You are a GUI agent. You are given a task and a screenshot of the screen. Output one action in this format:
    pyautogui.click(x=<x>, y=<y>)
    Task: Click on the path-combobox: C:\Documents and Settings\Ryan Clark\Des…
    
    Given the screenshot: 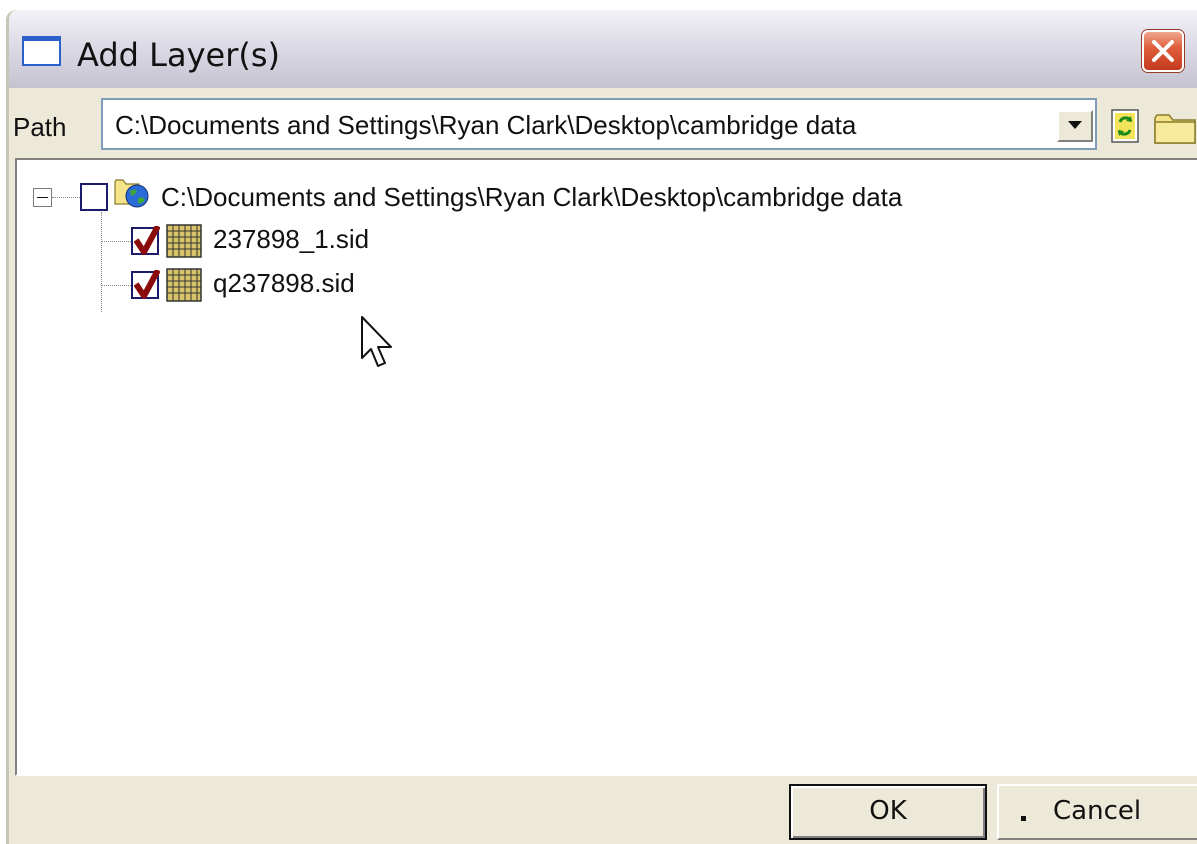 What is the action you would take?
    pyautogui.click(x=599, y=124)
    